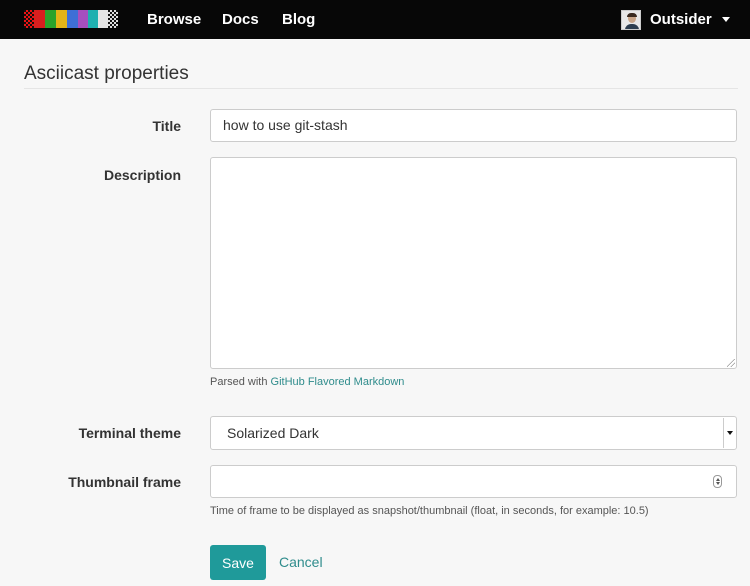  What do you see at coordinates (381, 88) in the screenshot?
I see `divider` at bounding box center [381, 88].